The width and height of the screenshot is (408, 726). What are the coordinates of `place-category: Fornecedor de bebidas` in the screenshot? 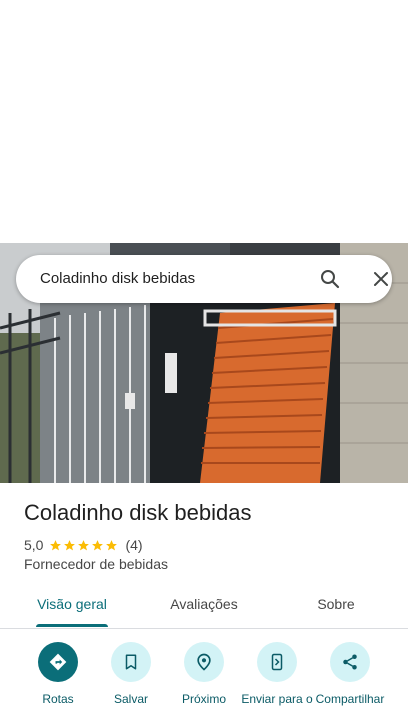 It's located at (96, 564).